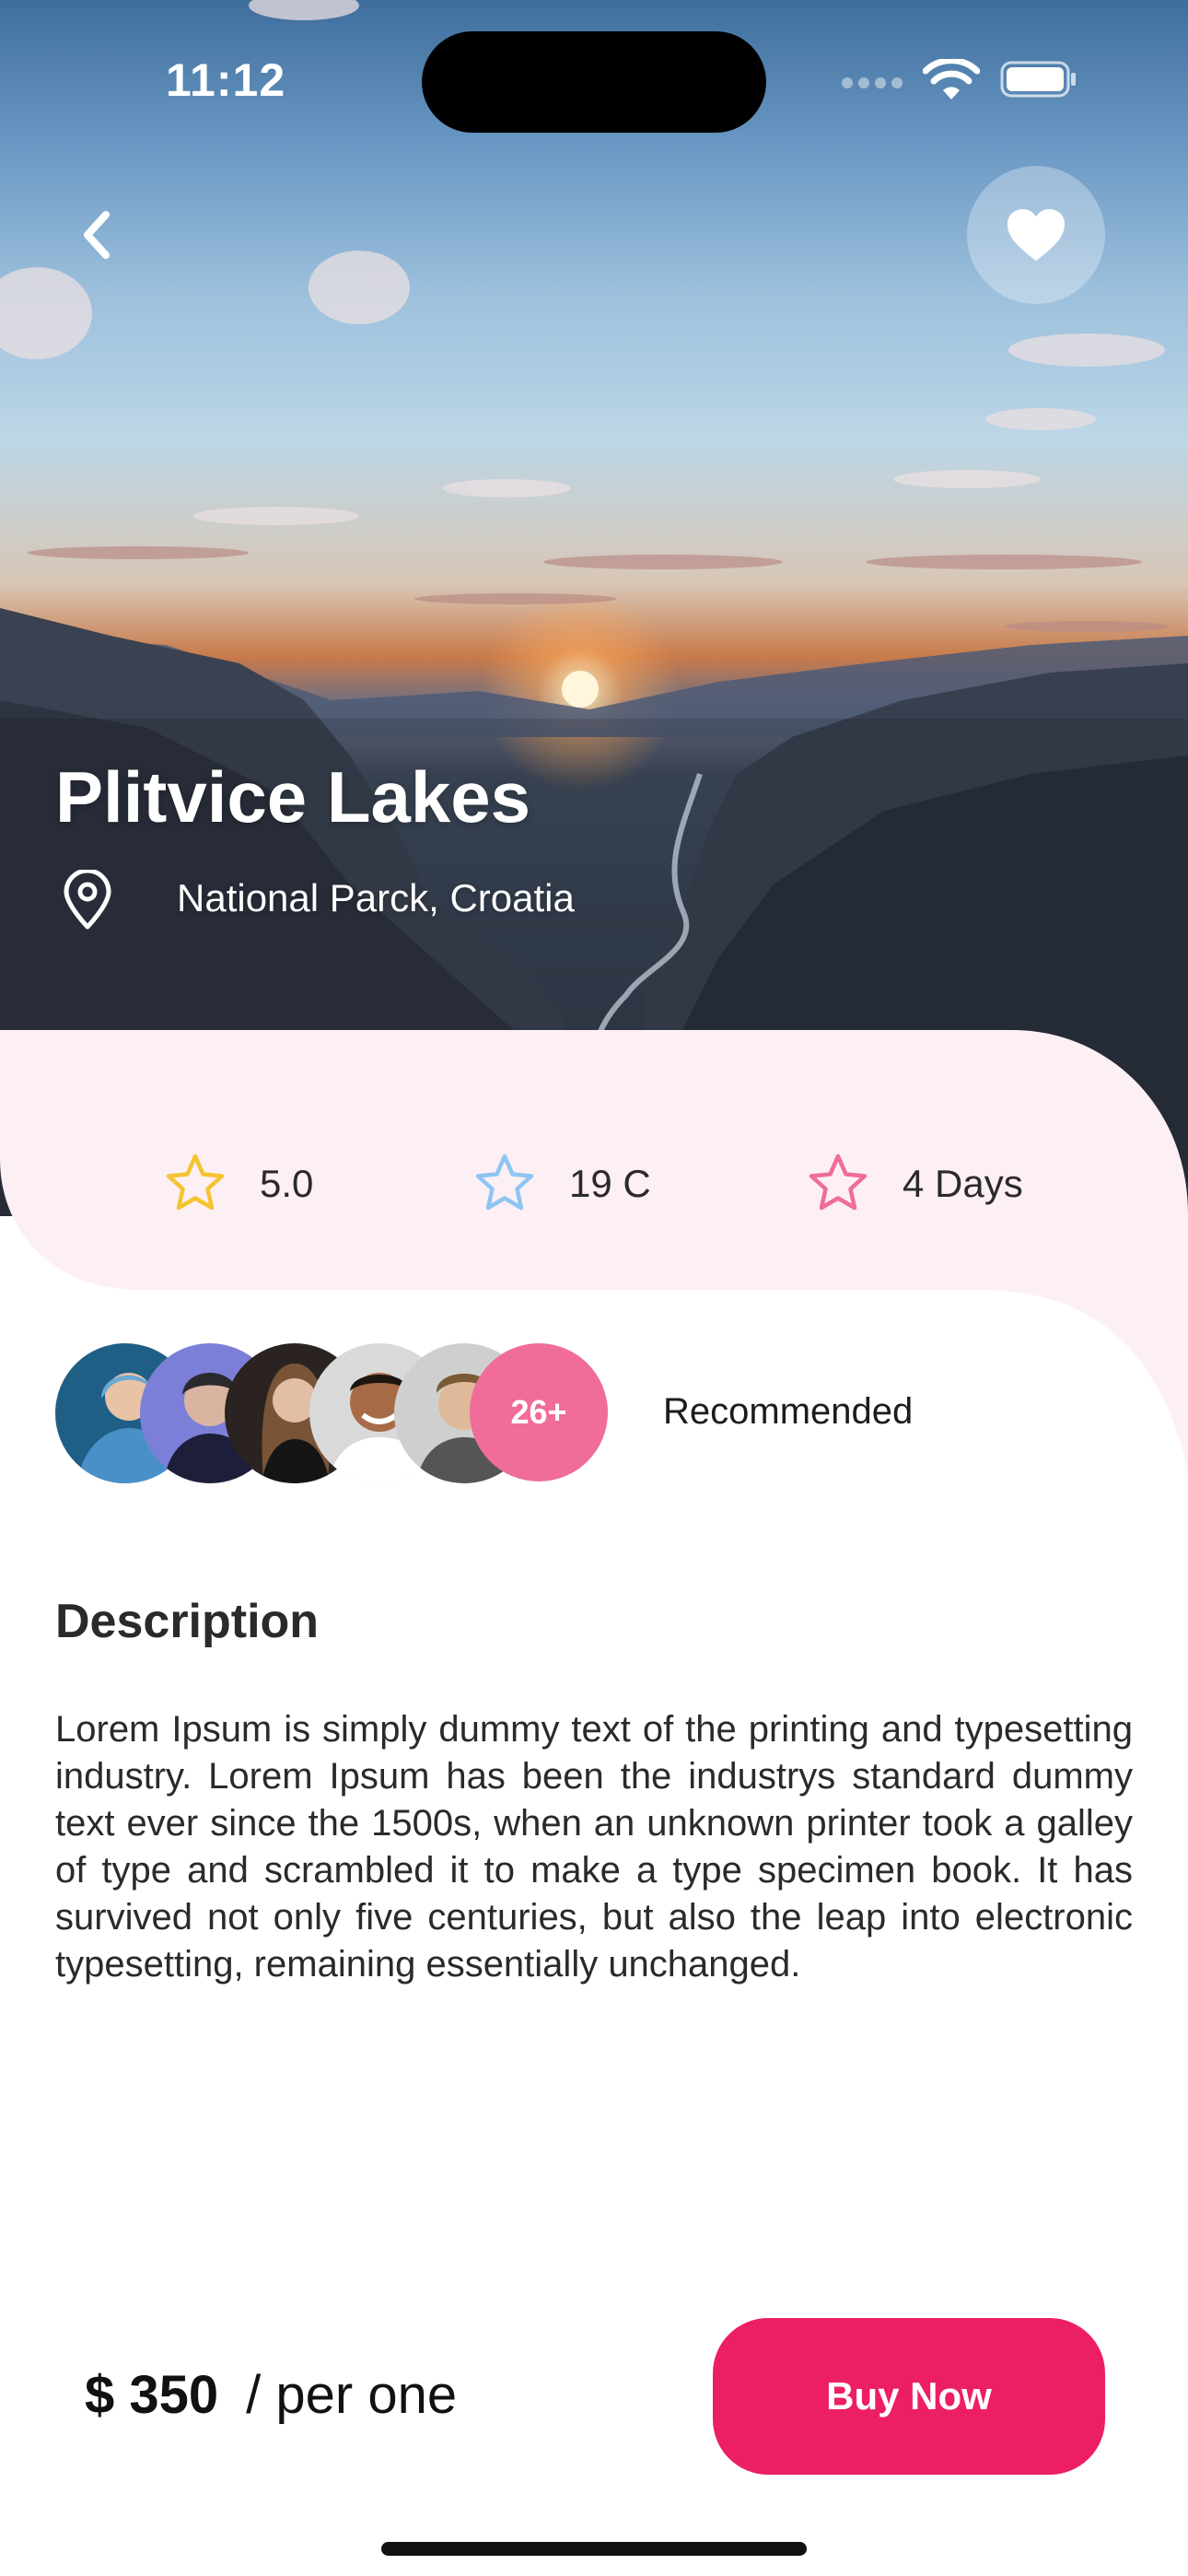 This screenshot has width=1188, height=2576. I want to click on description-title: Description, so click(187, 1621).